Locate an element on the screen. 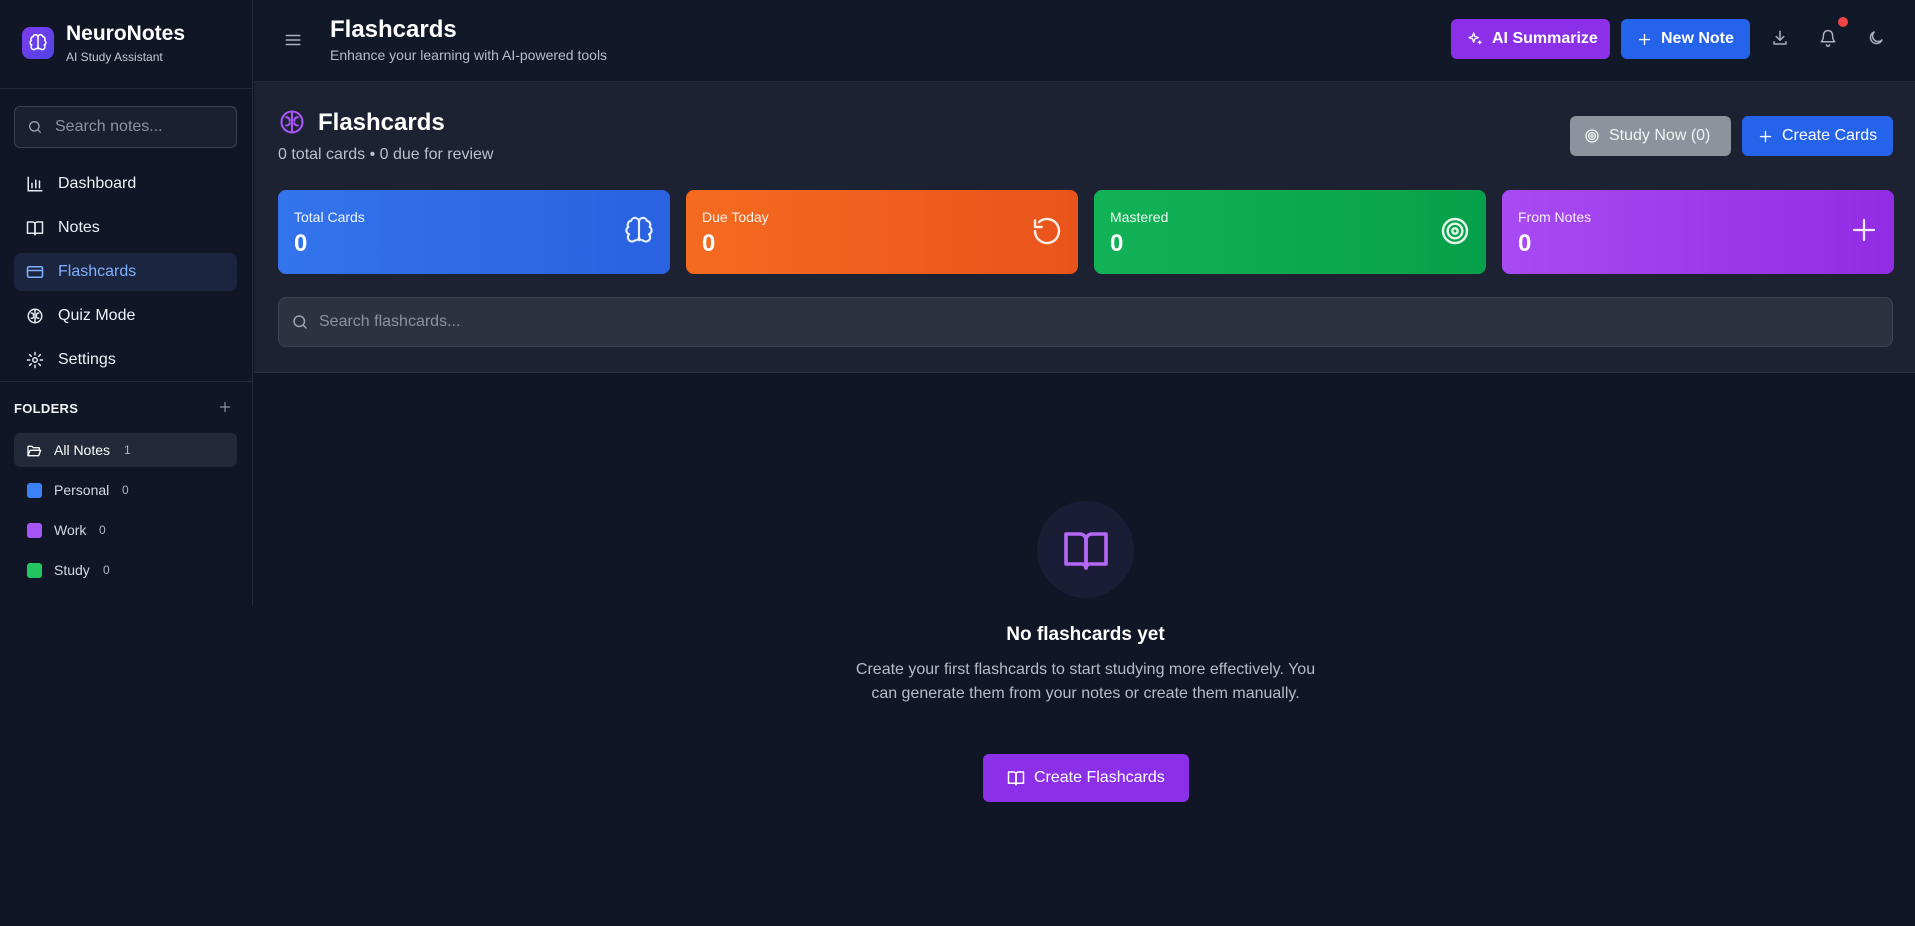 The height and width of the screenshot is (926, 1915). new-note-button: New Note is located at coordinates (1685, 39).